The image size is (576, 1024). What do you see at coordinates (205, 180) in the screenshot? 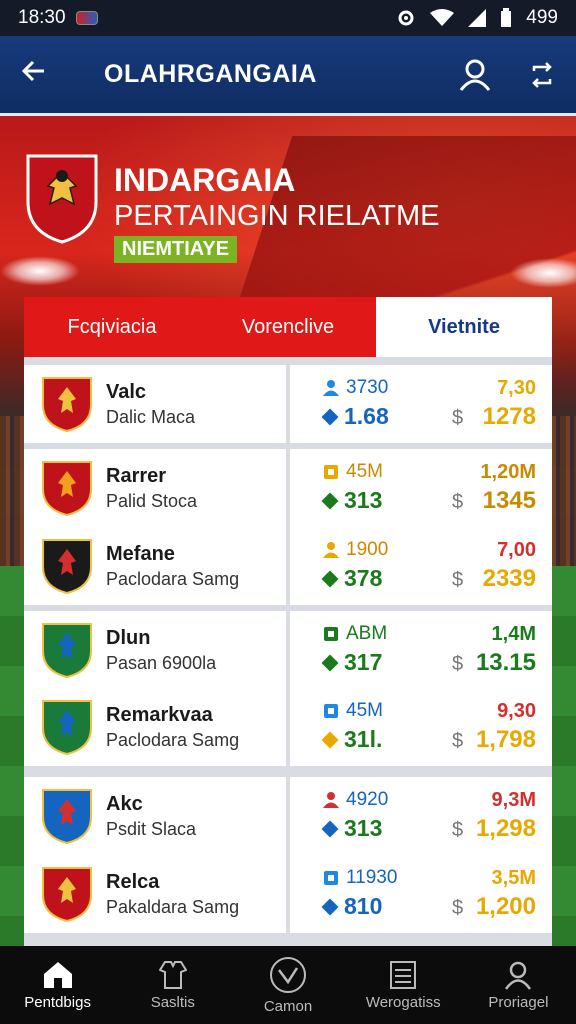
I see `hero-title: INDARGAIA` at bounding box center [205, 180].